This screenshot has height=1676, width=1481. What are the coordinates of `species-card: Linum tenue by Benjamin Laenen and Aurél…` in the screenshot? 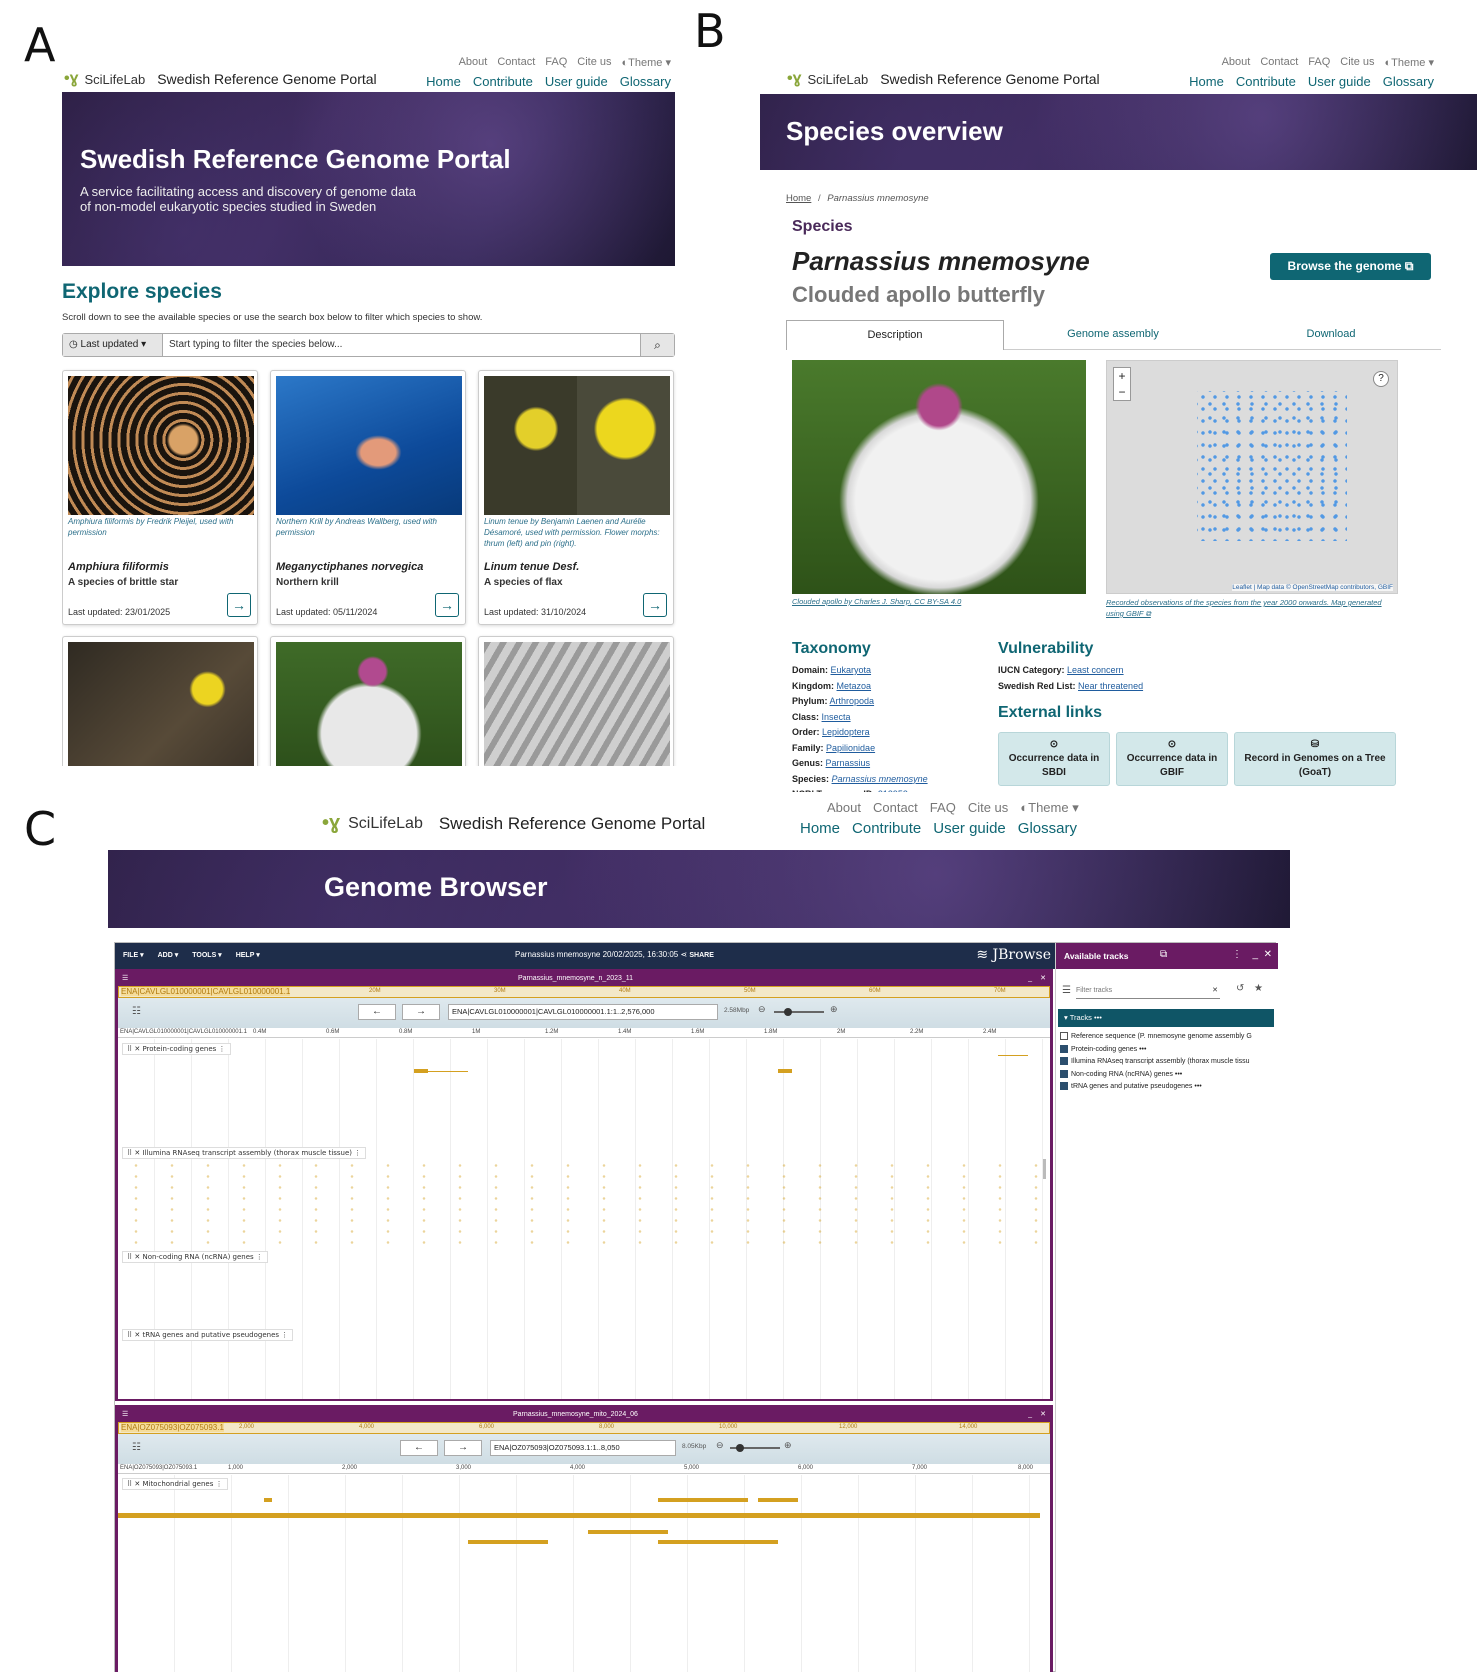 It's located at (576, 497).